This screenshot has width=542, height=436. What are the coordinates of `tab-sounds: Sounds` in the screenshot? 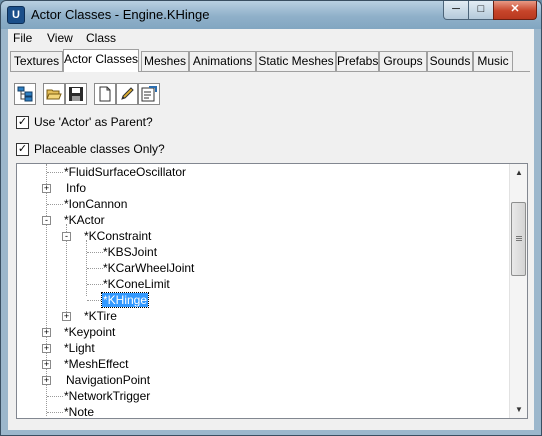 It's located at (450, 61).